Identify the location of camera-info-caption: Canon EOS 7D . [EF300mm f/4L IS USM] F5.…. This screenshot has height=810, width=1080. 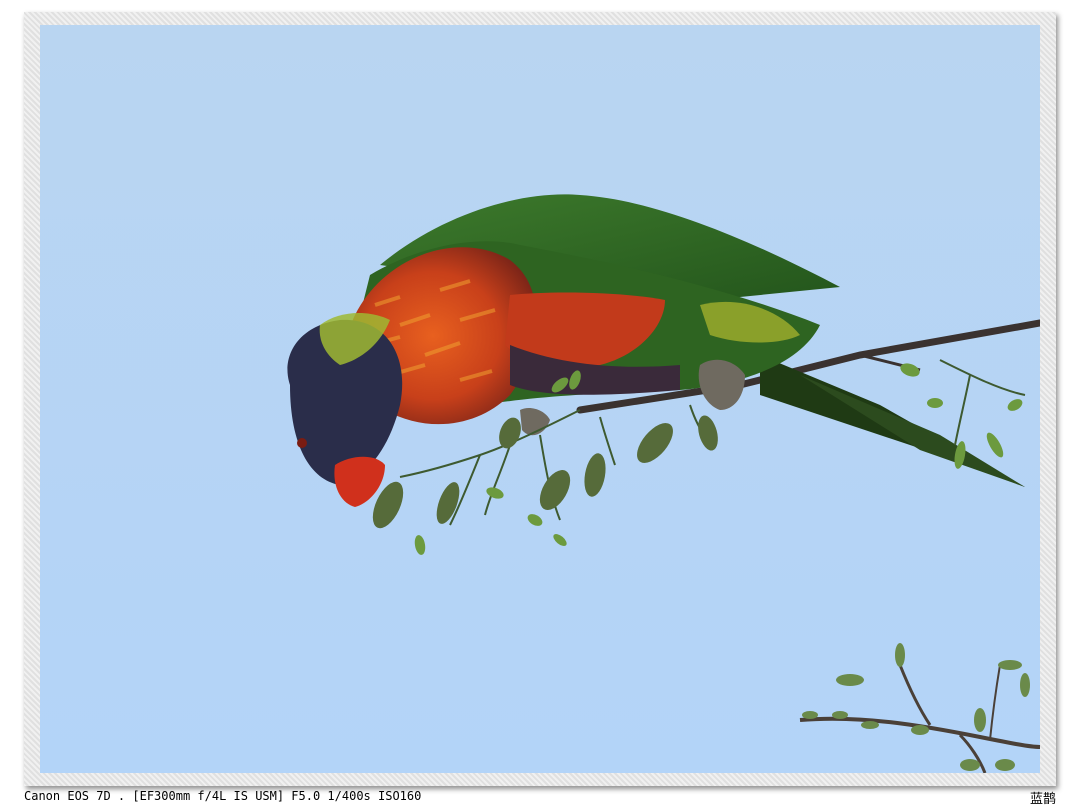
(223, 796).